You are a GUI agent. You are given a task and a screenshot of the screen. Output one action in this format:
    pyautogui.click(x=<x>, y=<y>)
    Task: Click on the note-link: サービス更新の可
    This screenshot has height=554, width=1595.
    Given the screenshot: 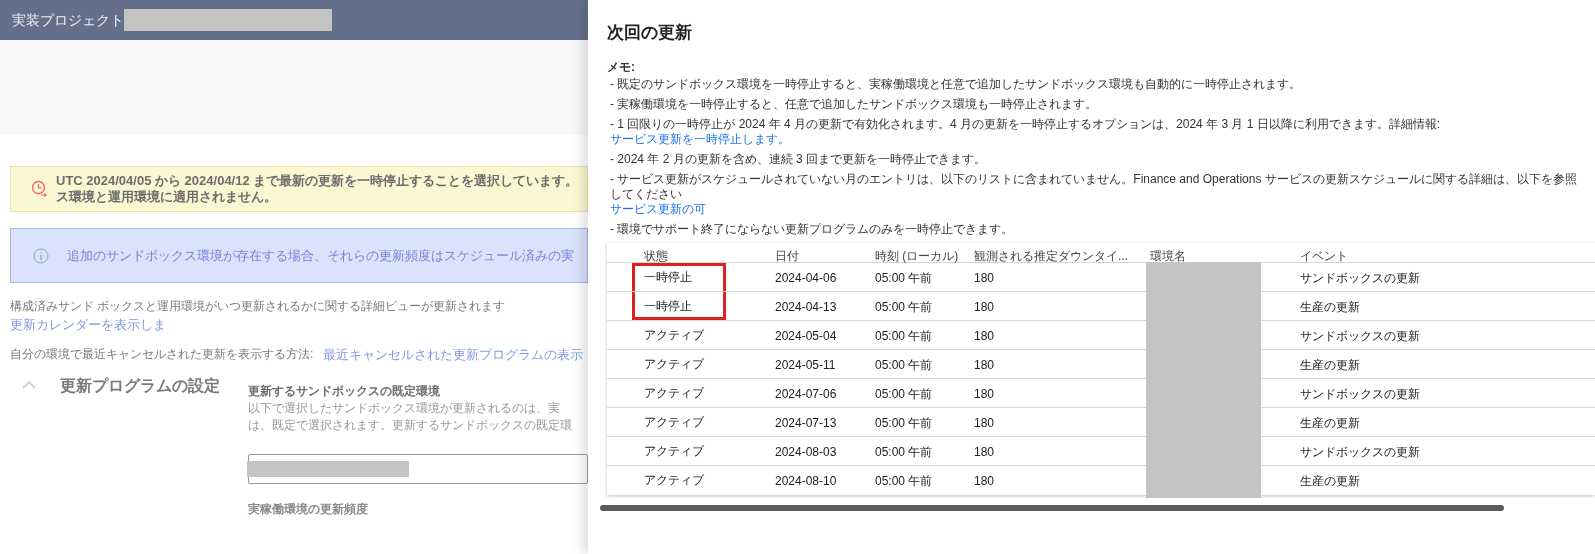 What is the action you would take?
    pyautogui.click(x=658, y=209)
    